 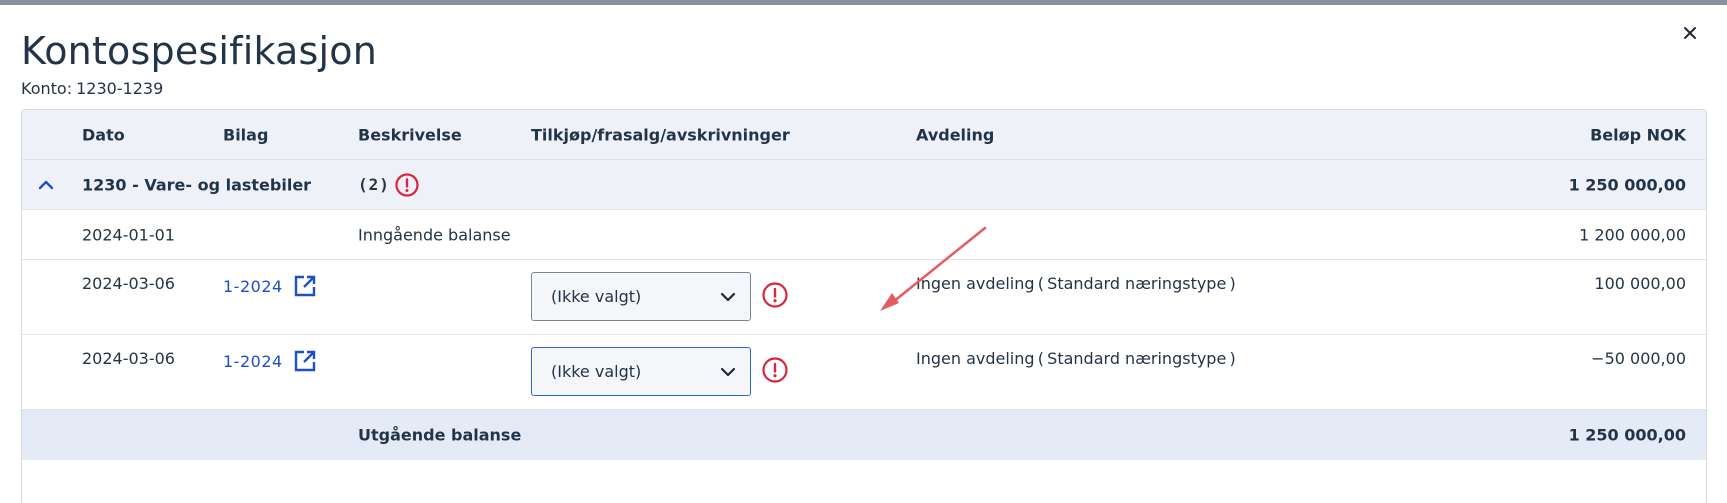 I want to click on footer-total: 1 250 000,00, so click(x=1627, y=435).